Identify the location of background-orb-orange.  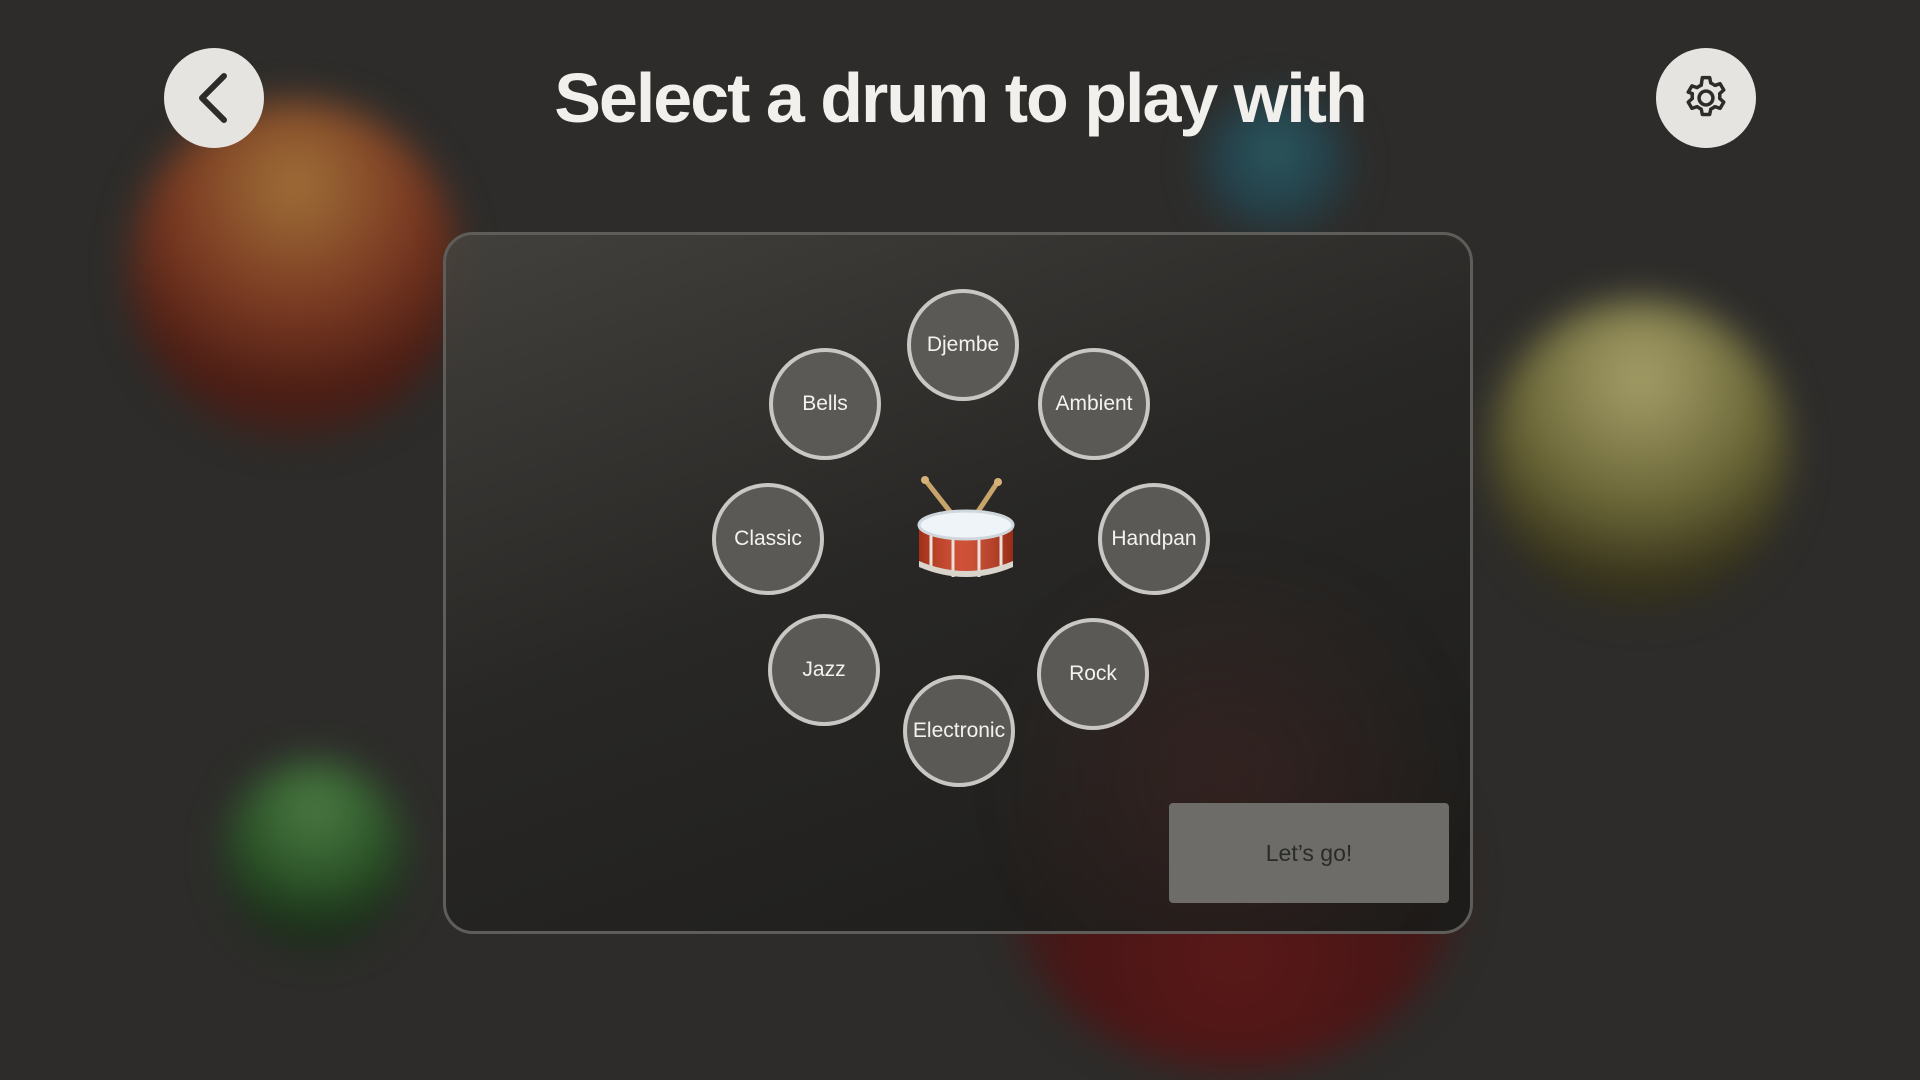
(295, 270).